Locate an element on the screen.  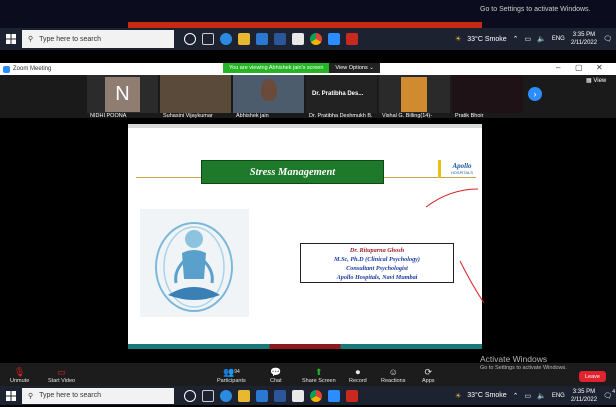
participant-tile-5: Vishal G. Billing(14)- is located at coordinates (414, 97).